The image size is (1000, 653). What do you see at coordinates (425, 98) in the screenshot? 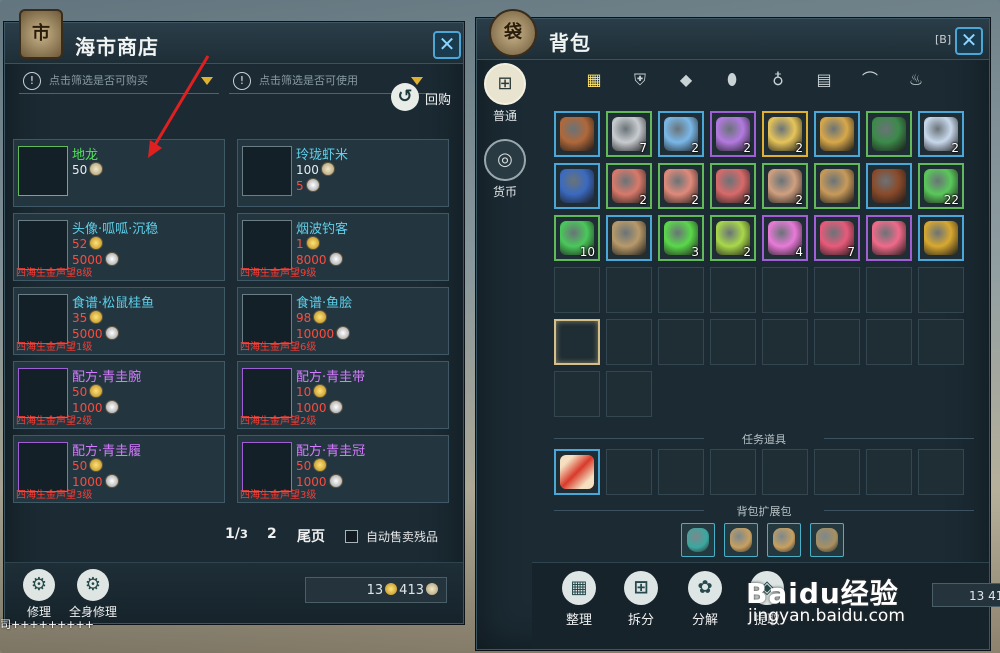
I see `buyback-button: ↺ 回购` at bounding box center [425, 98].